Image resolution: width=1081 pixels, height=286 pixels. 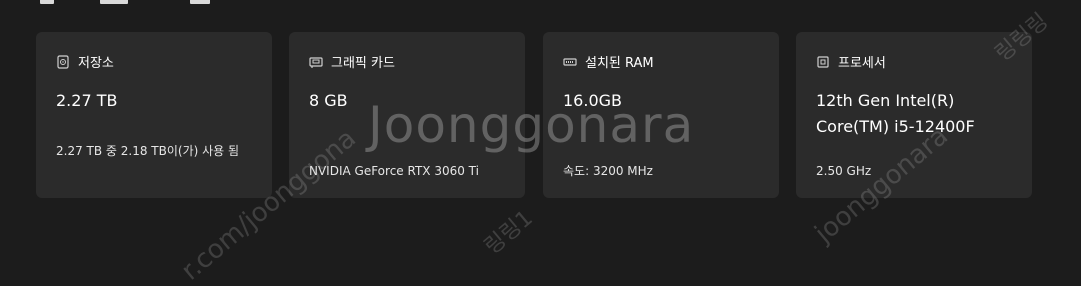 I want to click on ram-card-label: 설치된 RAM, so click(x=619, y=63).